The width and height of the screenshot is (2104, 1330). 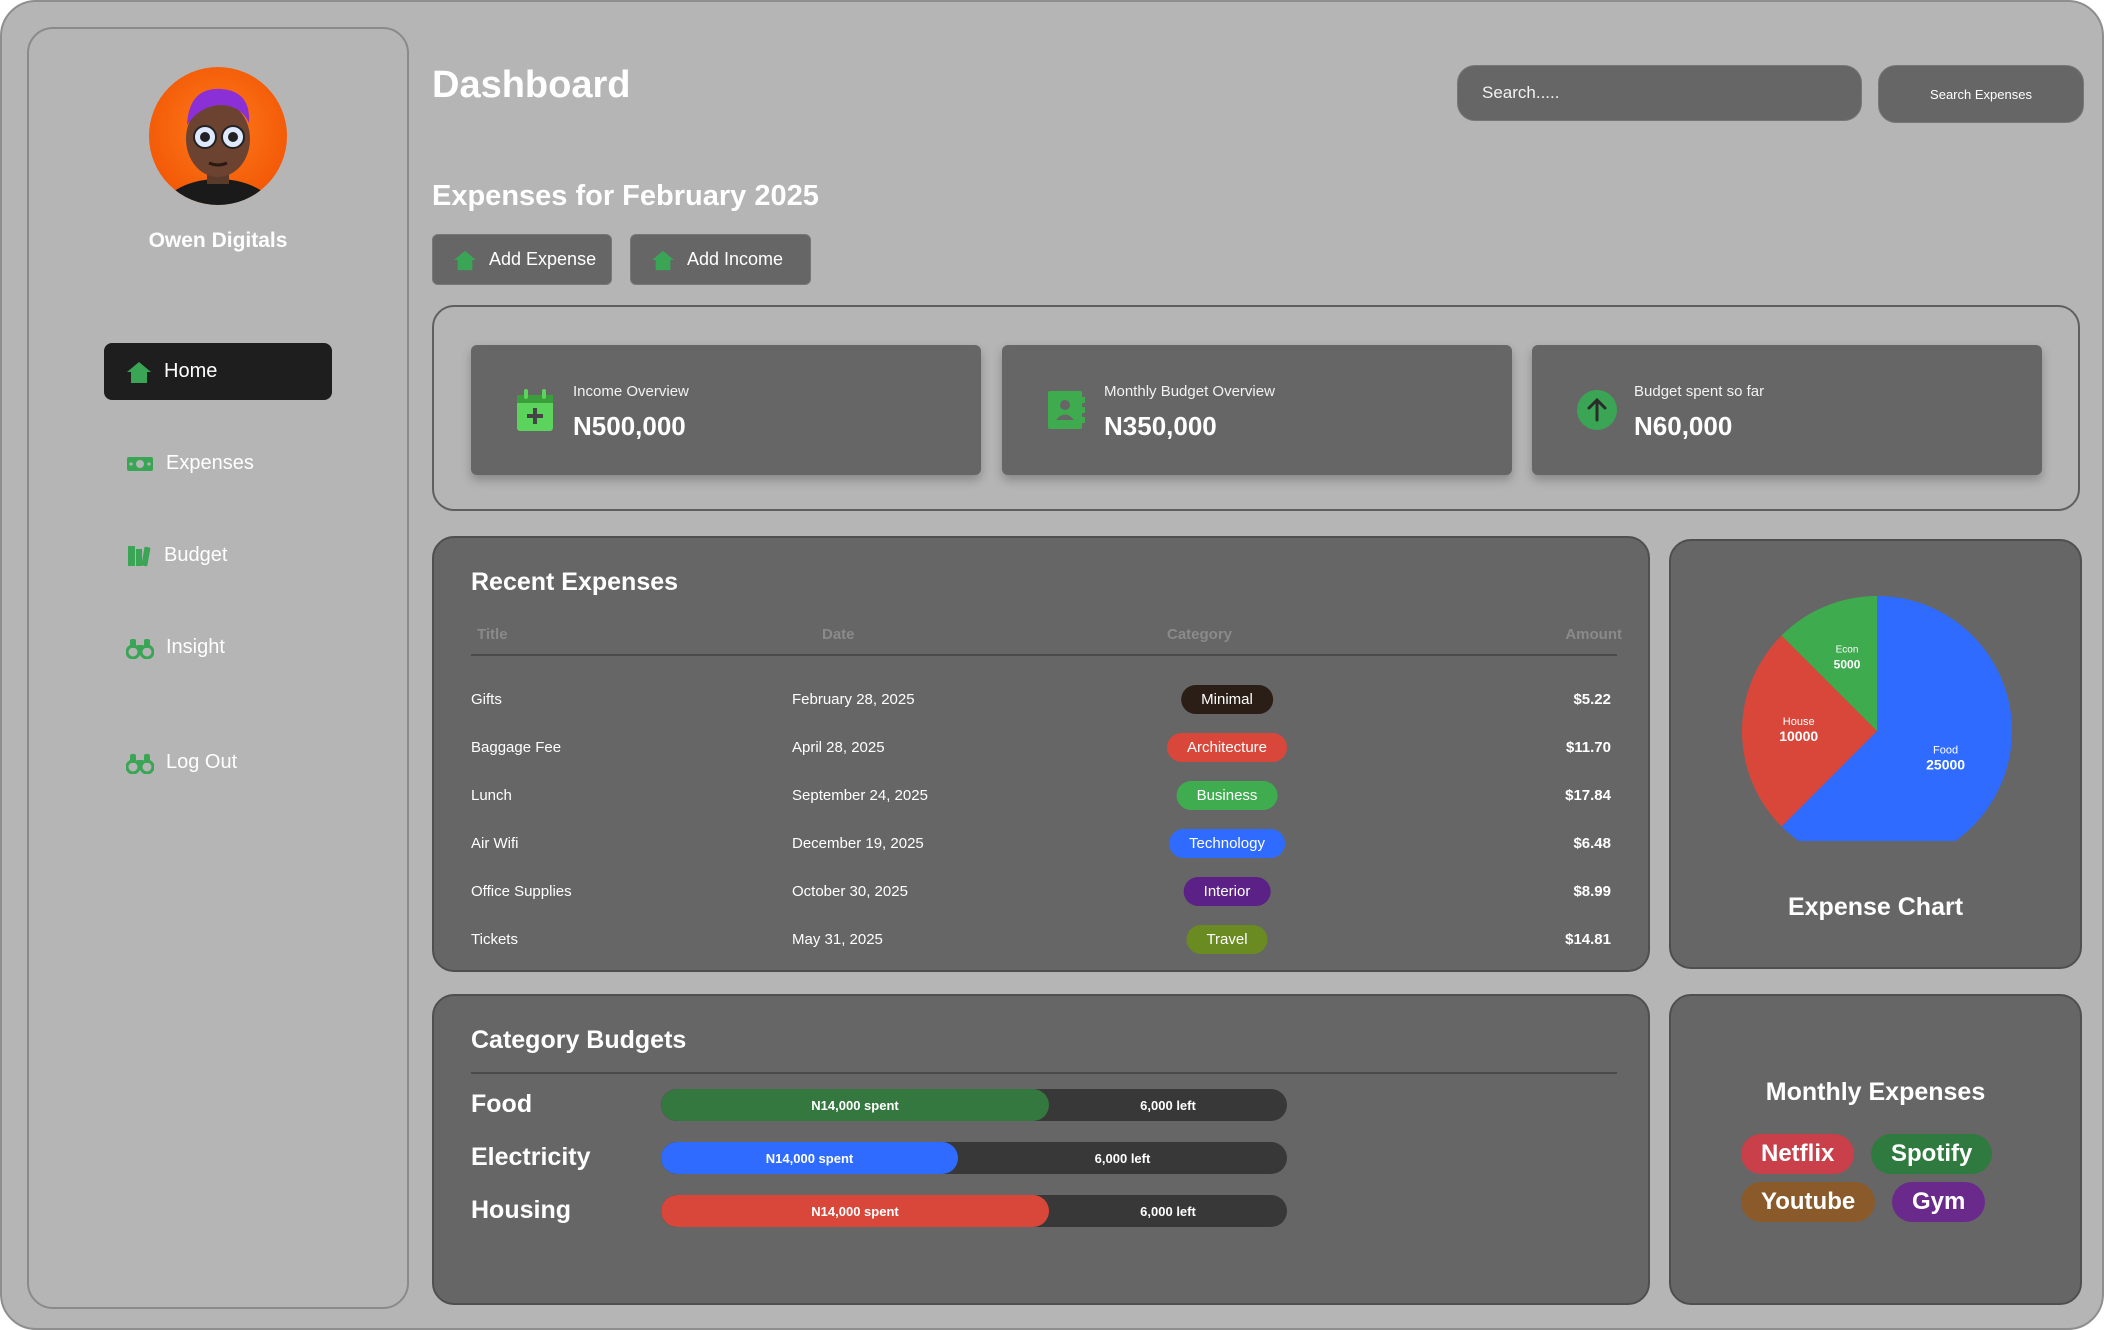 I want to click on column-header-category: Category, so click(x=1200, y=634).